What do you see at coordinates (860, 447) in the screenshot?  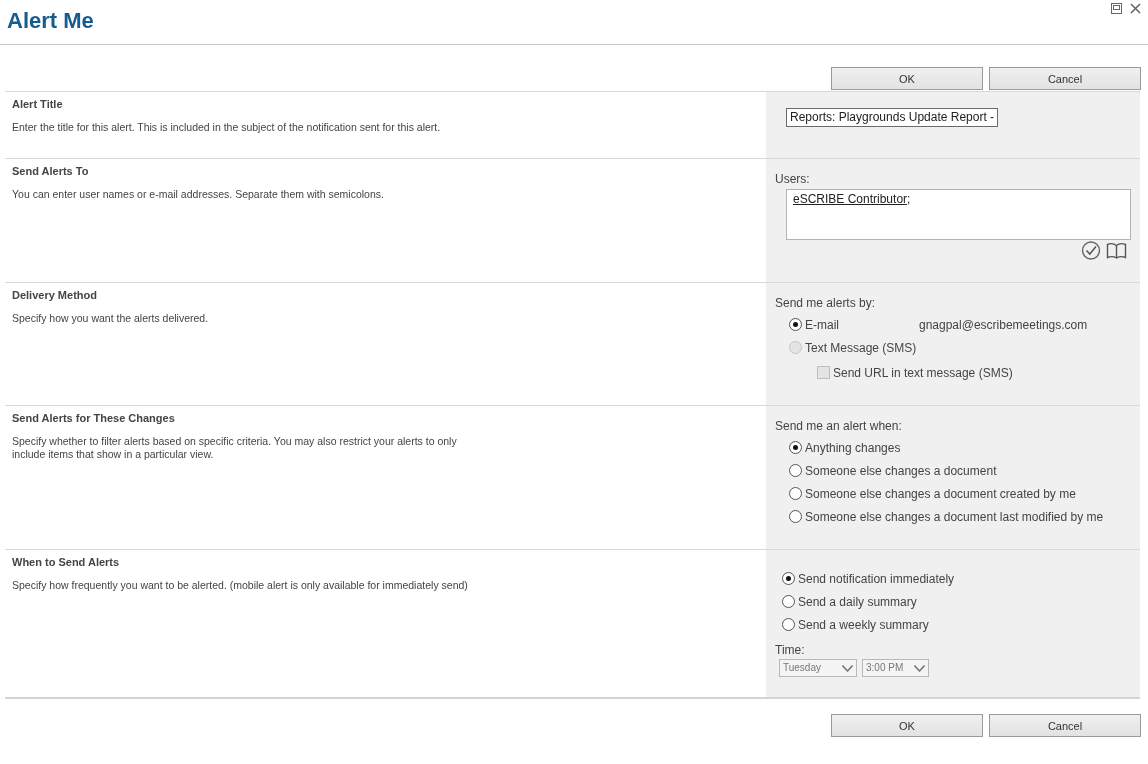 I see `option-label: Anything changes` at bounding box center [860, 447].